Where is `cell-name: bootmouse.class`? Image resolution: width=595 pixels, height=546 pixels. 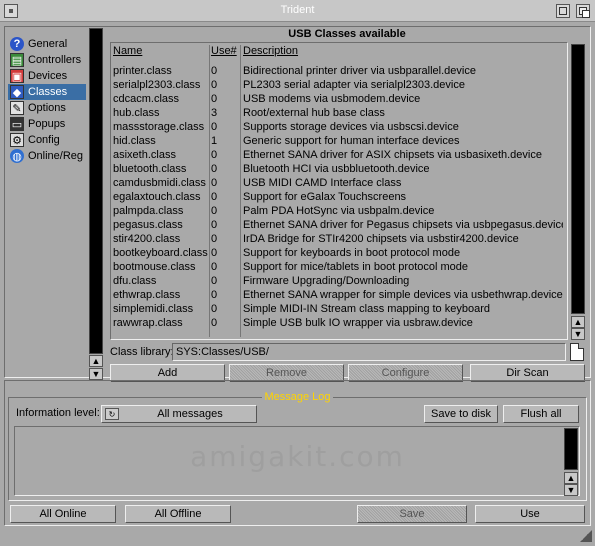
cell-name: bootmouse.class is located at coordinates (154, 267).